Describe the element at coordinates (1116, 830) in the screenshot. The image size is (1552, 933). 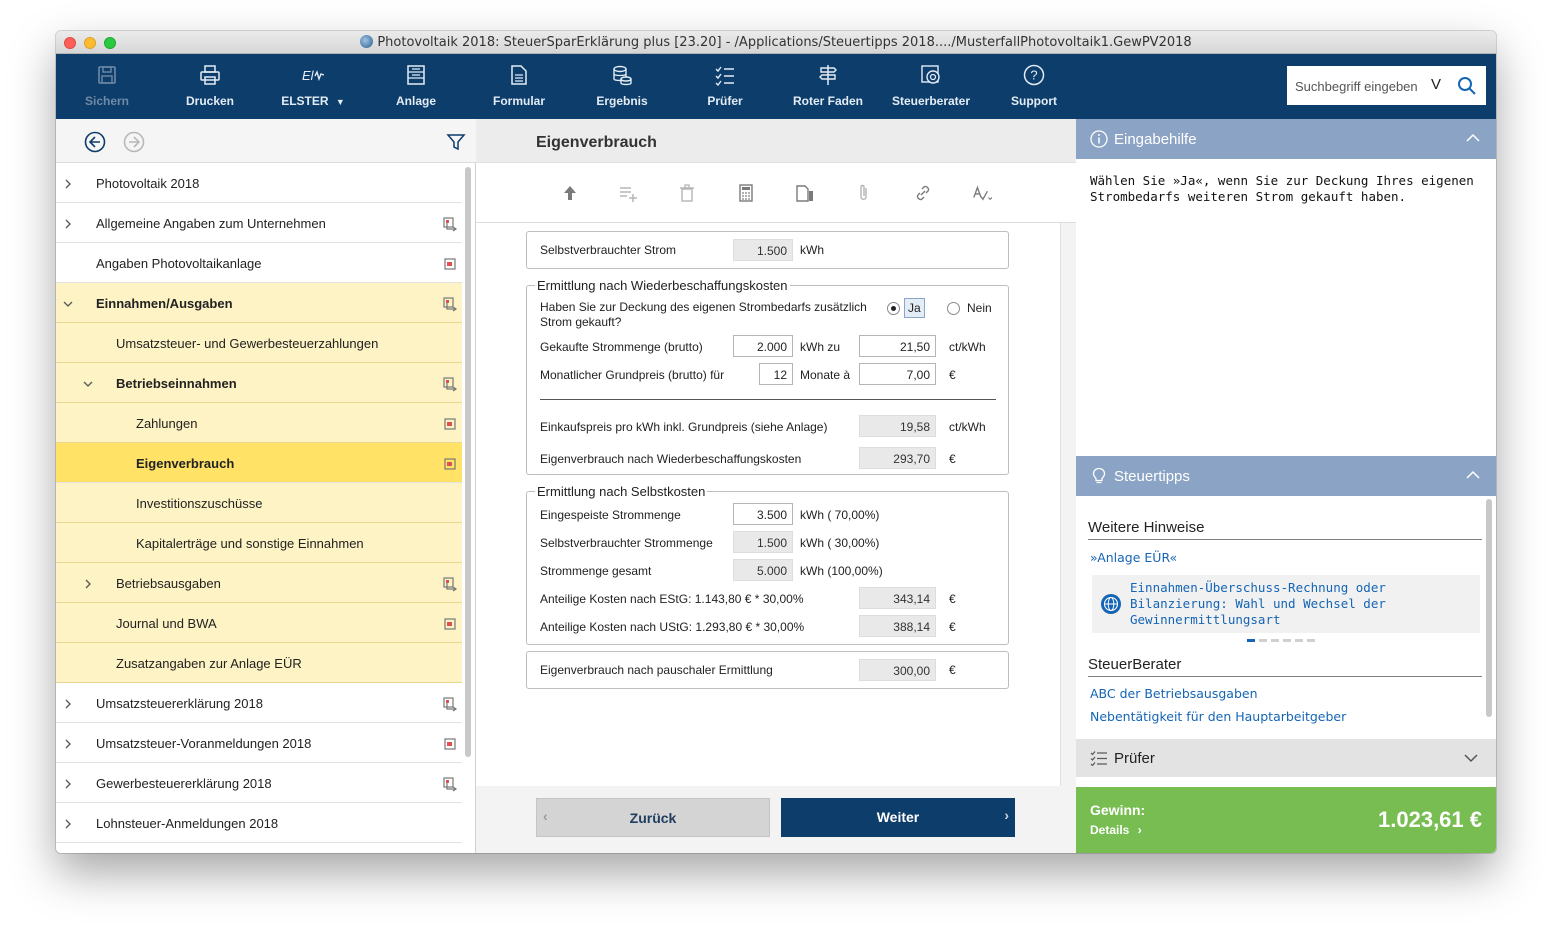
I see `details-link: Details ›` at that location.